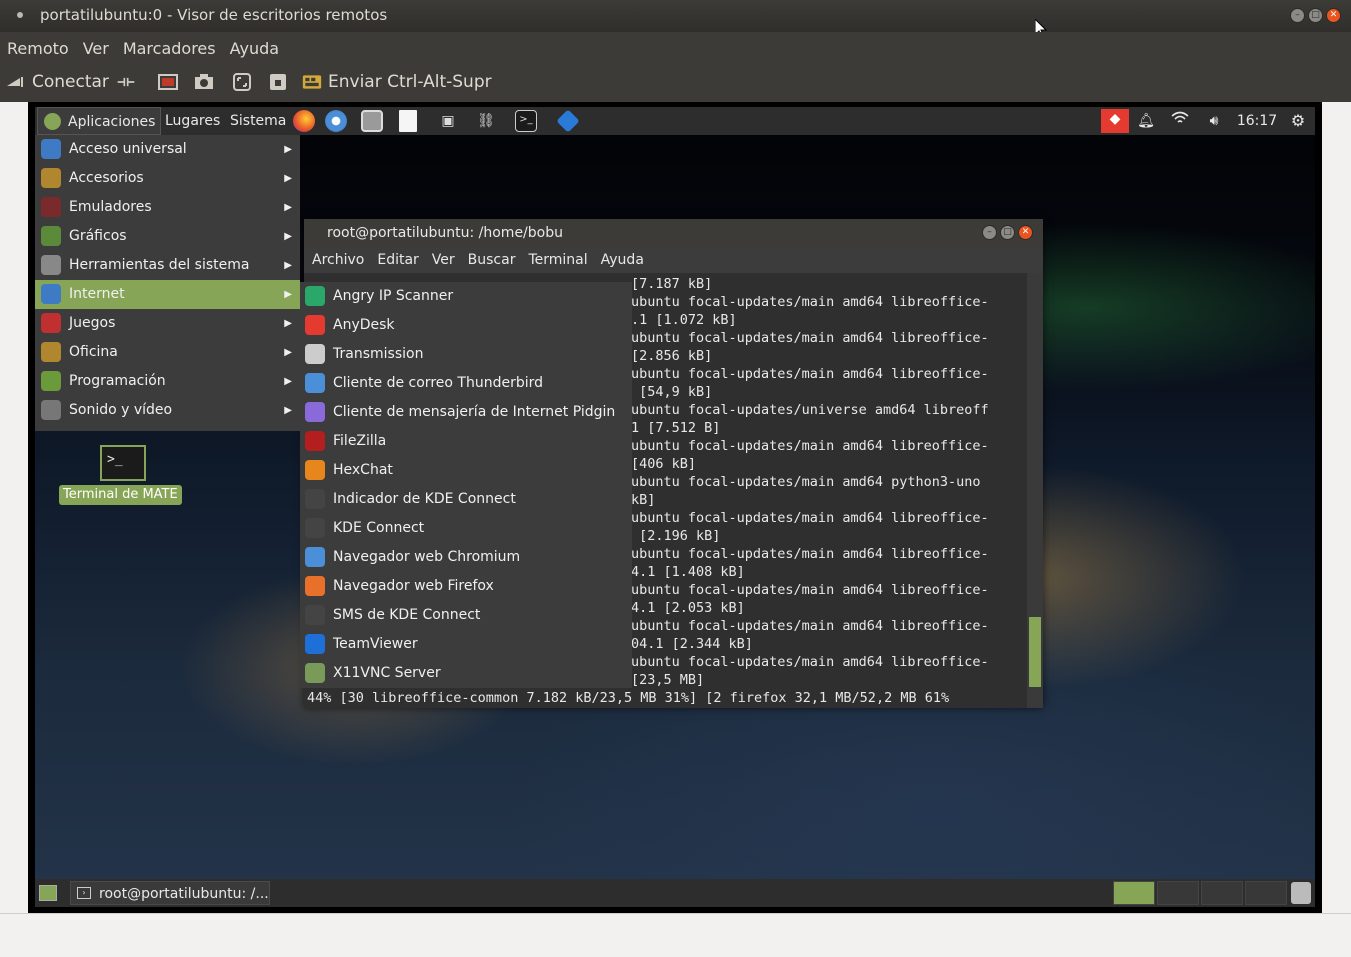  What do you see at coordinates (466, 470) in the screenshot?
I see `internet-menu-item: HexChat` at bounding box center [466, 470].